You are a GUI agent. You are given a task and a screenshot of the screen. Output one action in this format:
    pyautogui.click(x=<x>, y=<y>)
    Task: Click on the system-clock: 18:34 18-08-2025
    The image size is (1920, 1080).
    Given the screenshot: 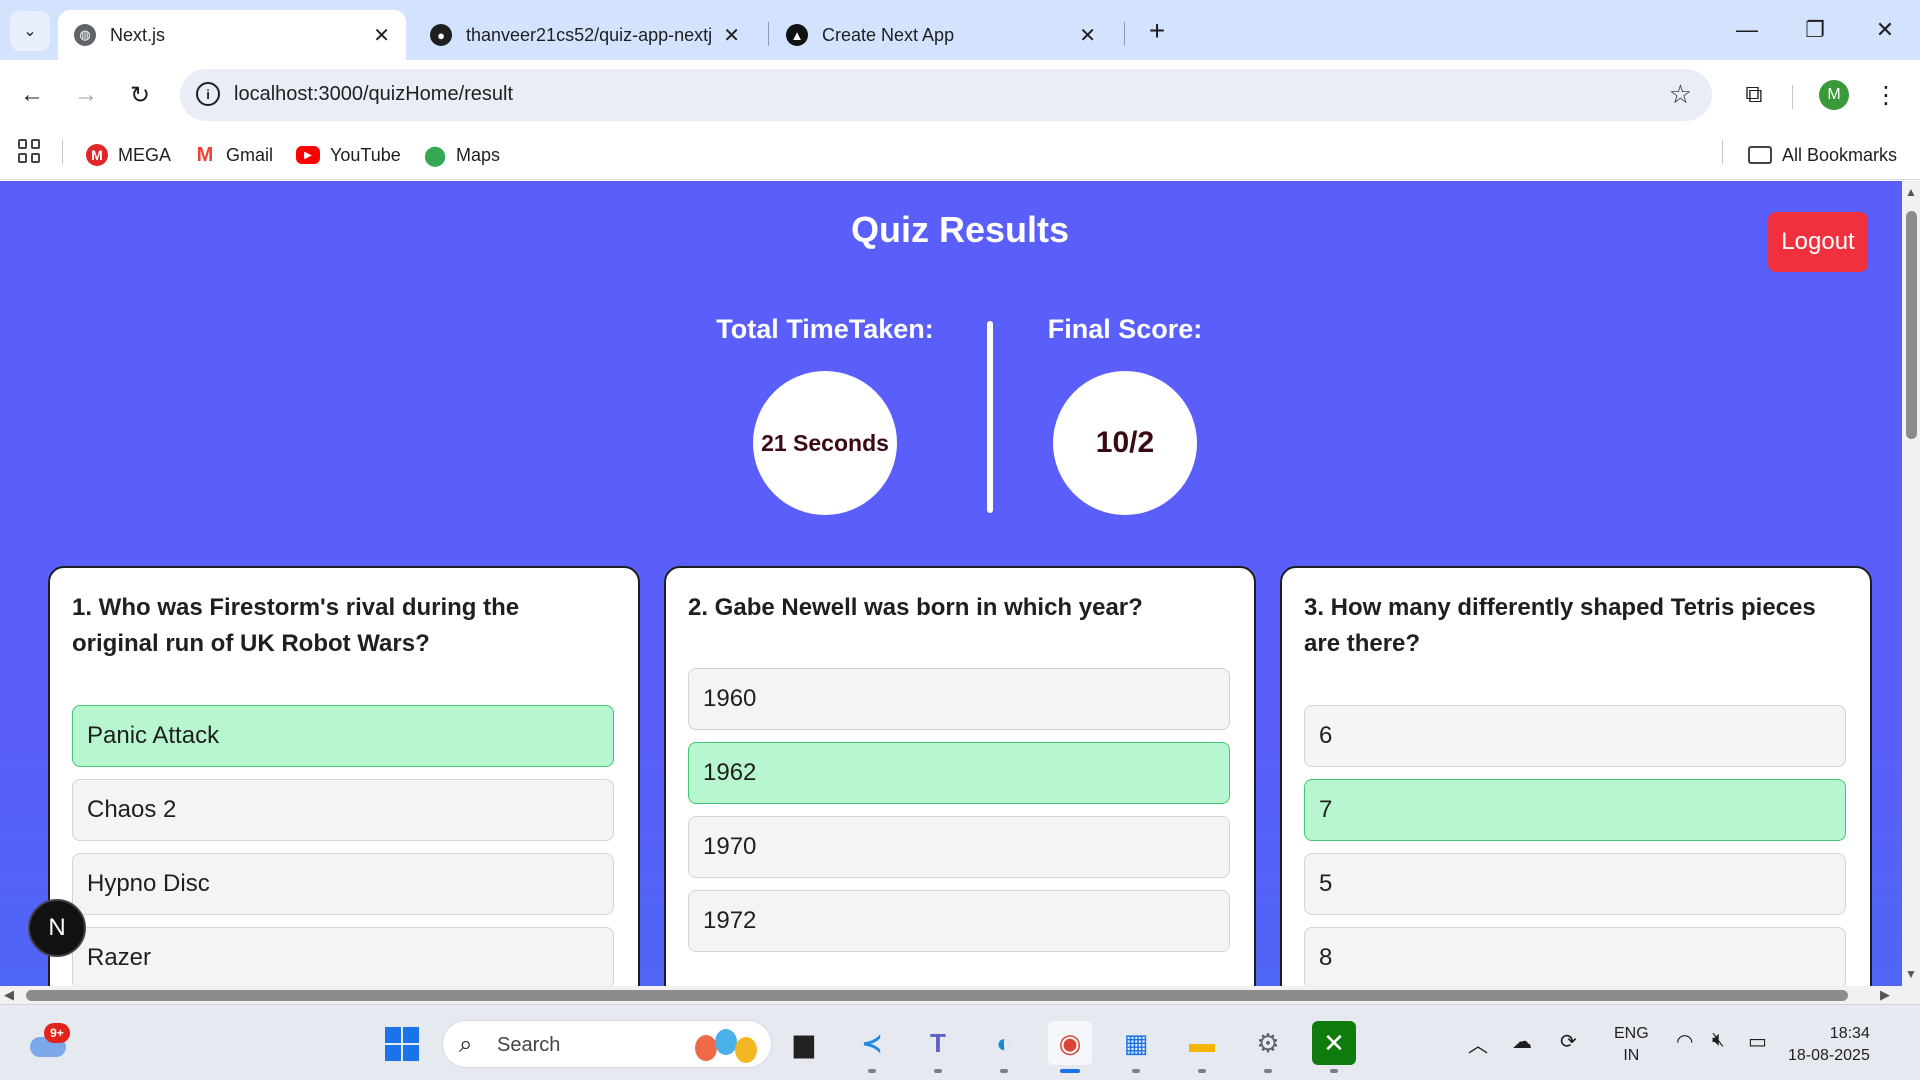 What is the action you would take?
    pyautogui.click(x=1829, y=1045)
    